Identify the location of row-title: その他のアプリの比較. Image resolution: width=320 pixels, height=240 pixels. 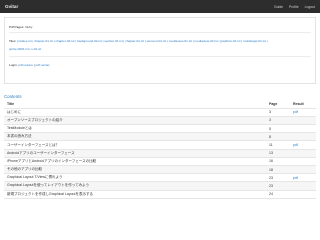
(135, 170).